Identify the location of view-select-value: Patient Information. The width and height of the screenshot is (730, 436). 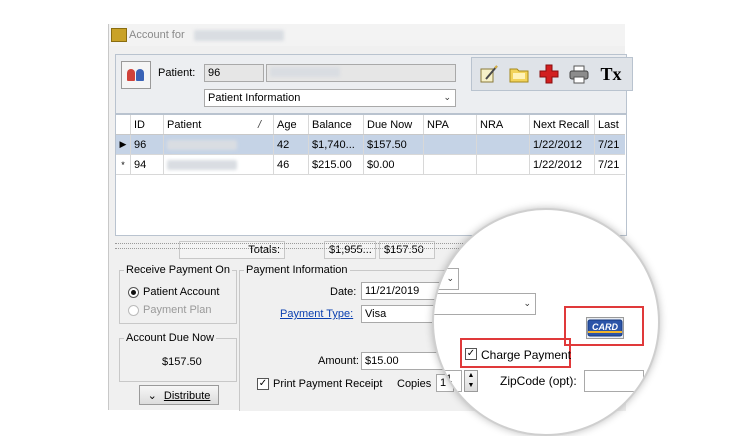
(254, 98).